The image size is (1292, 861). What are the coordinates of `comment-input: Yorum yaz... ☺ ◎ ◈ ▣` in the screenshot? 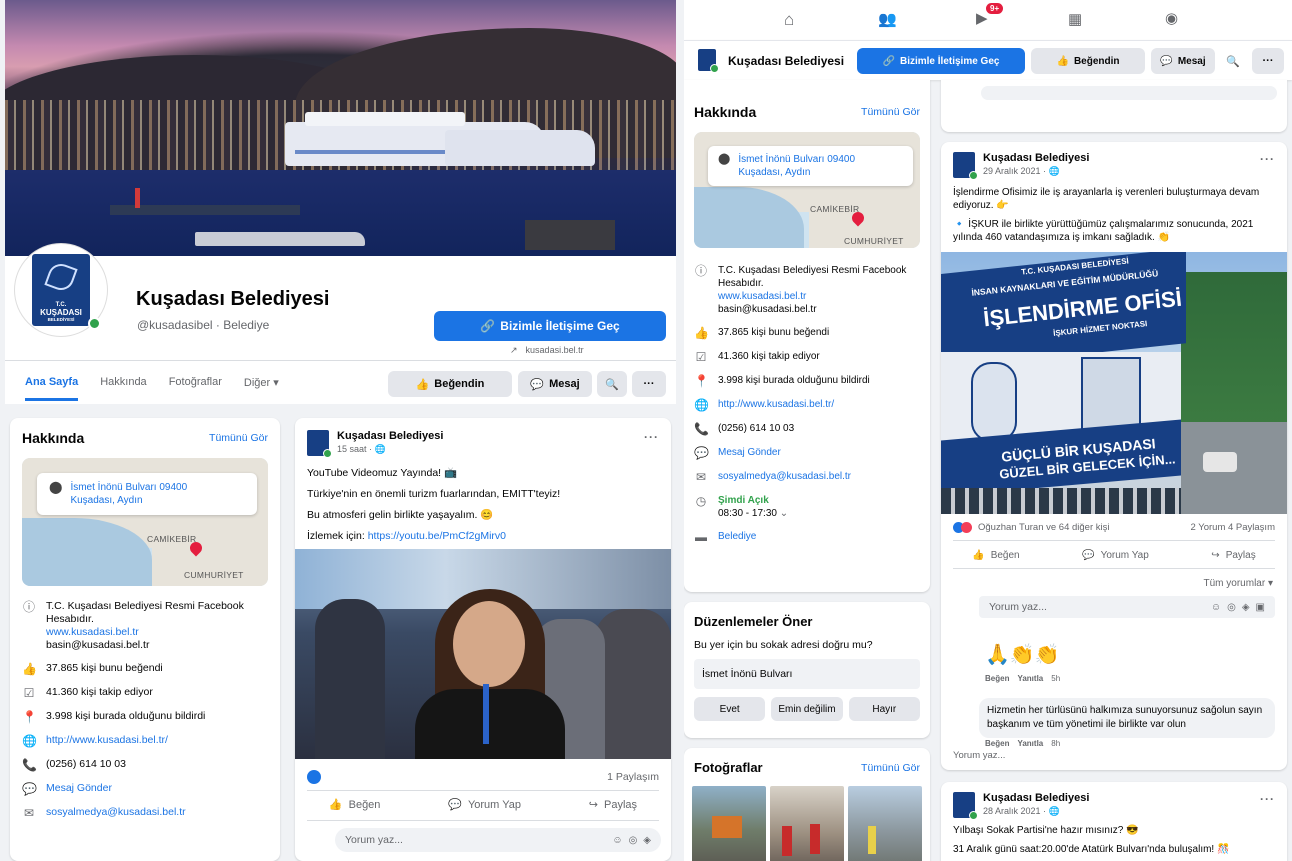 It's located at (1127, 607).